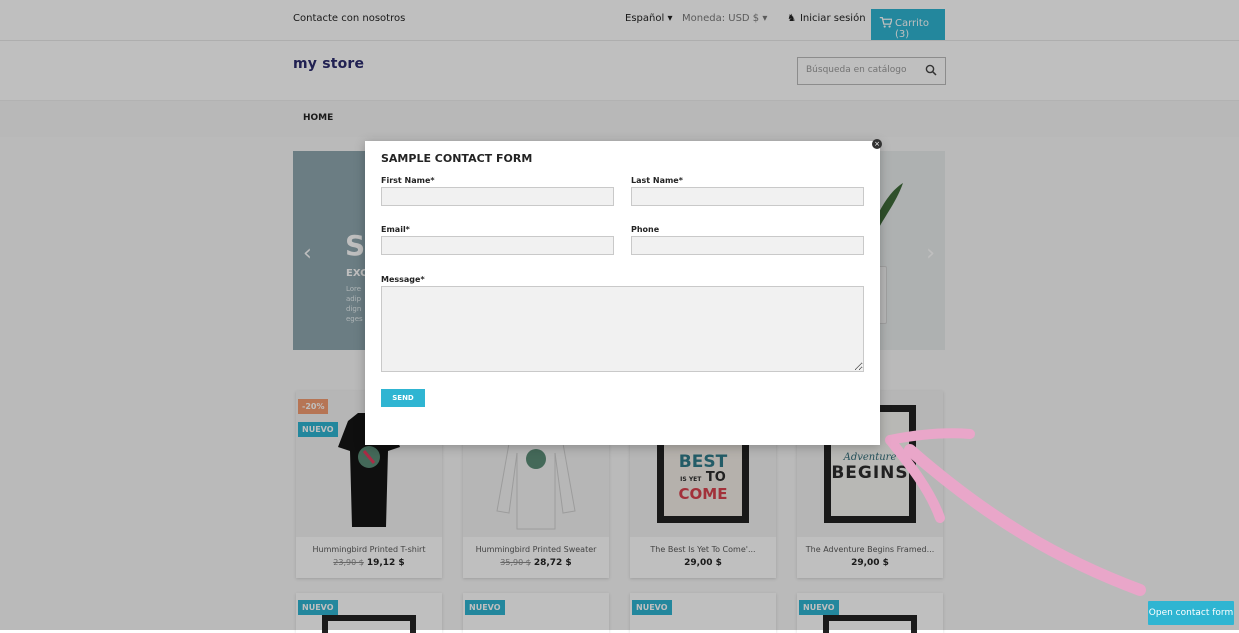  Describe the element at coordinates (497, 196) in the screenshot. I see `first-name-field` at that location.